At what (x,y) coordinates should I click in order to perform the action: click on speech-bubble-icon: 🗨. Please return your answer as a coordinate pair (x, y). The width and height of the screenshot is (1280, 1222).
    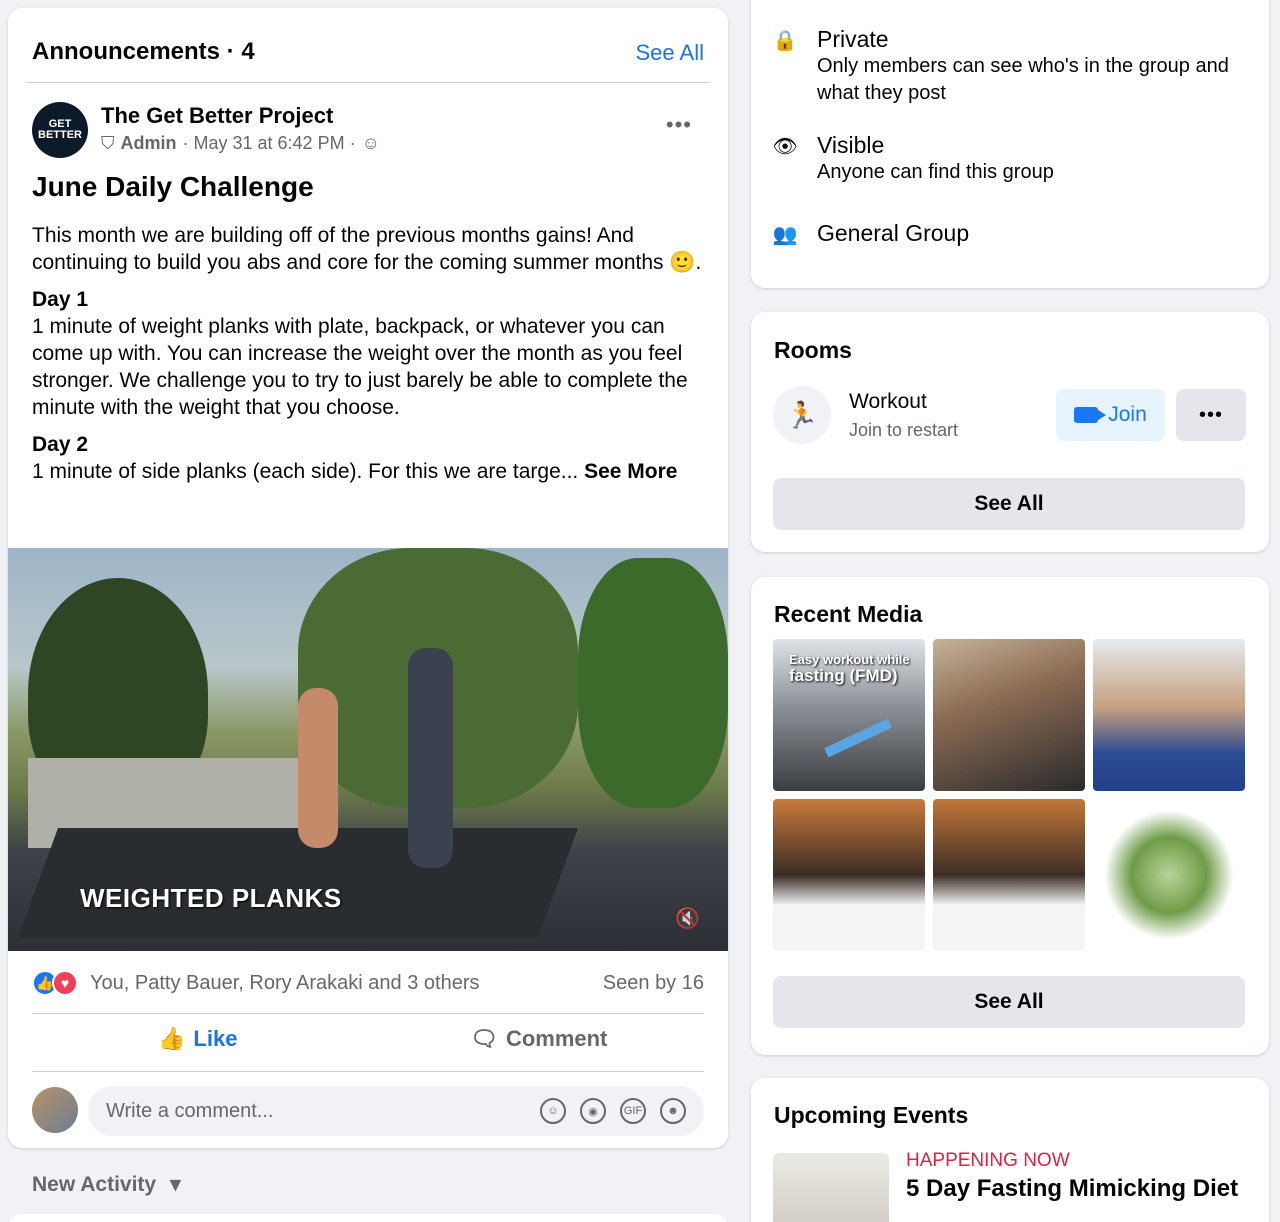
    Looking at the image, I should click on (484, 1038).